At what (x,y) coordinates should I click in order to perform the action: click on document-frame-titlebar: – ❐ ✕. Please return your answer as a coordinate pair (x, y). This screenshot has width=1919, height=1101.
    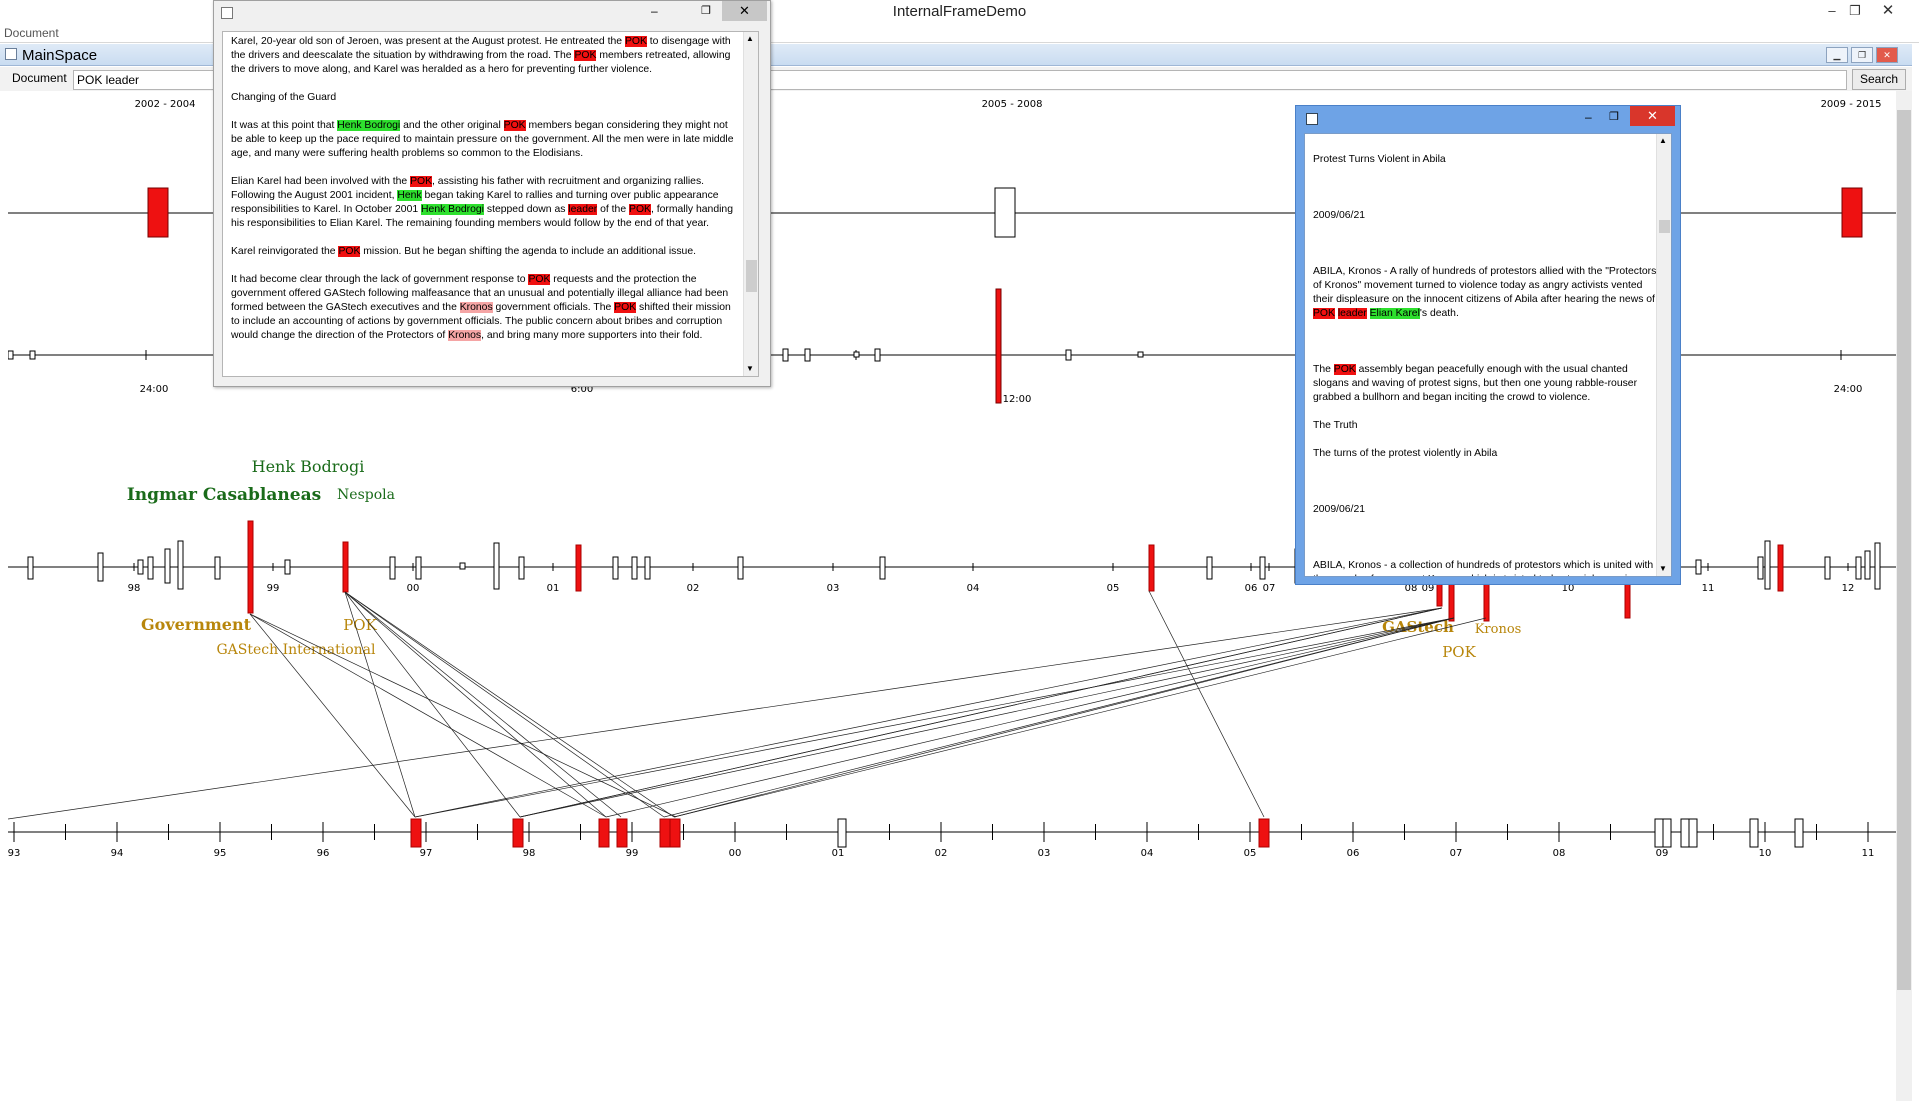
    Looking at the image, I should click on (492, 13).